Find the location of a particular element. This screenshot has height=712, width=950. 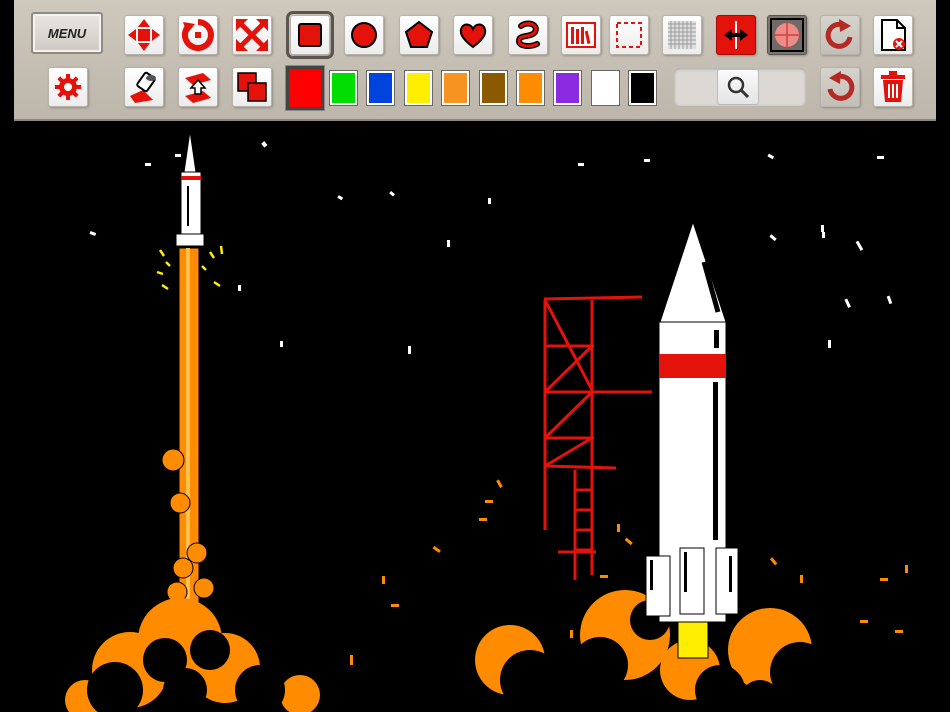

pentagon-shape-icon is located at coordinates (419, 34).